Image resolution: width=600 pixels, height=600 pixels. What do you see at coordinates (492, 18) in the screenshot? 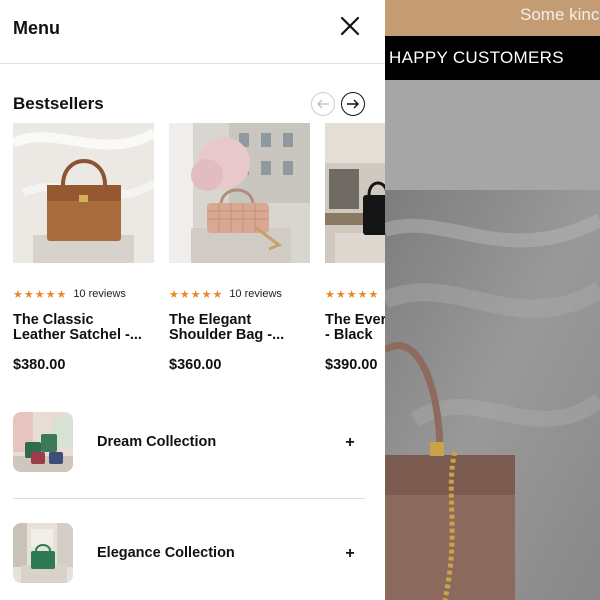
I see `promo-bar: Some kinc` at bounding box center [492, 18].